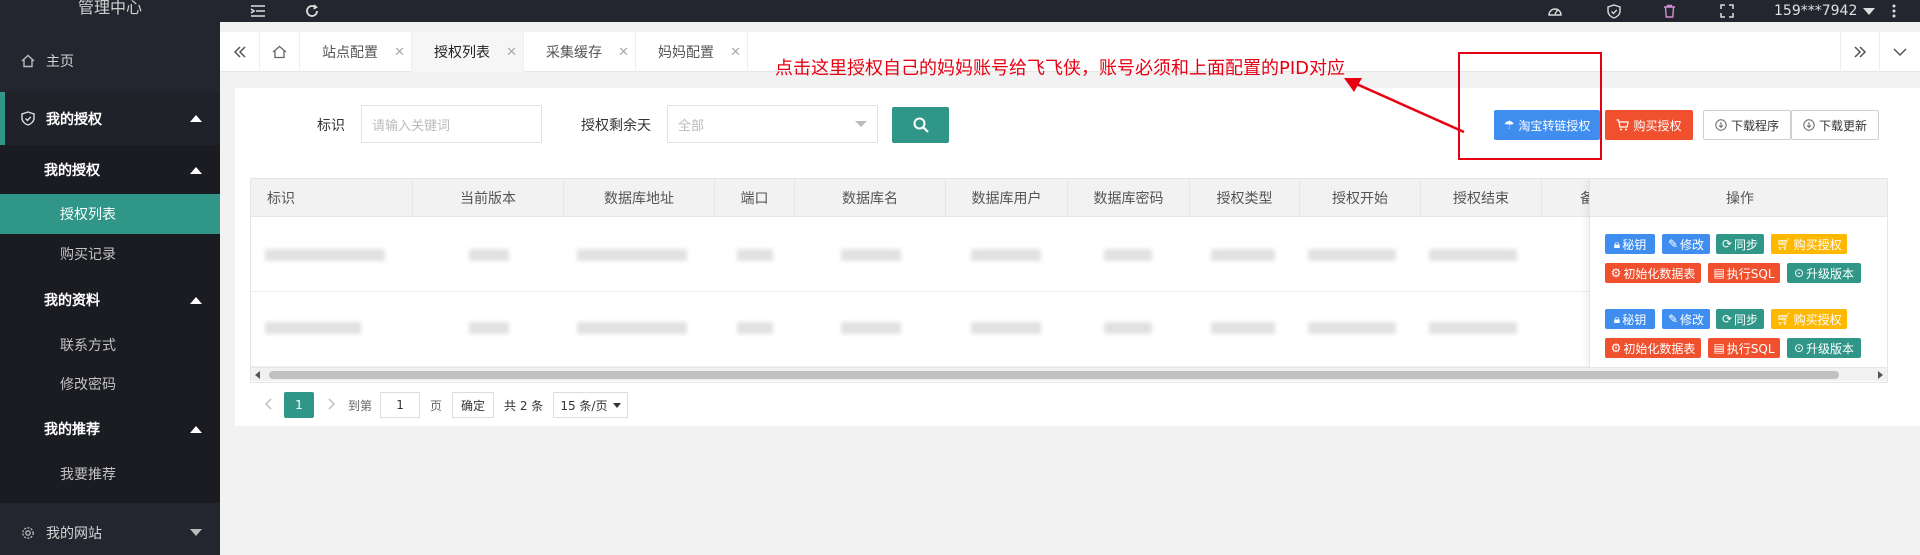  I want to click on button-label: 升级版本, so click(1830, 348).